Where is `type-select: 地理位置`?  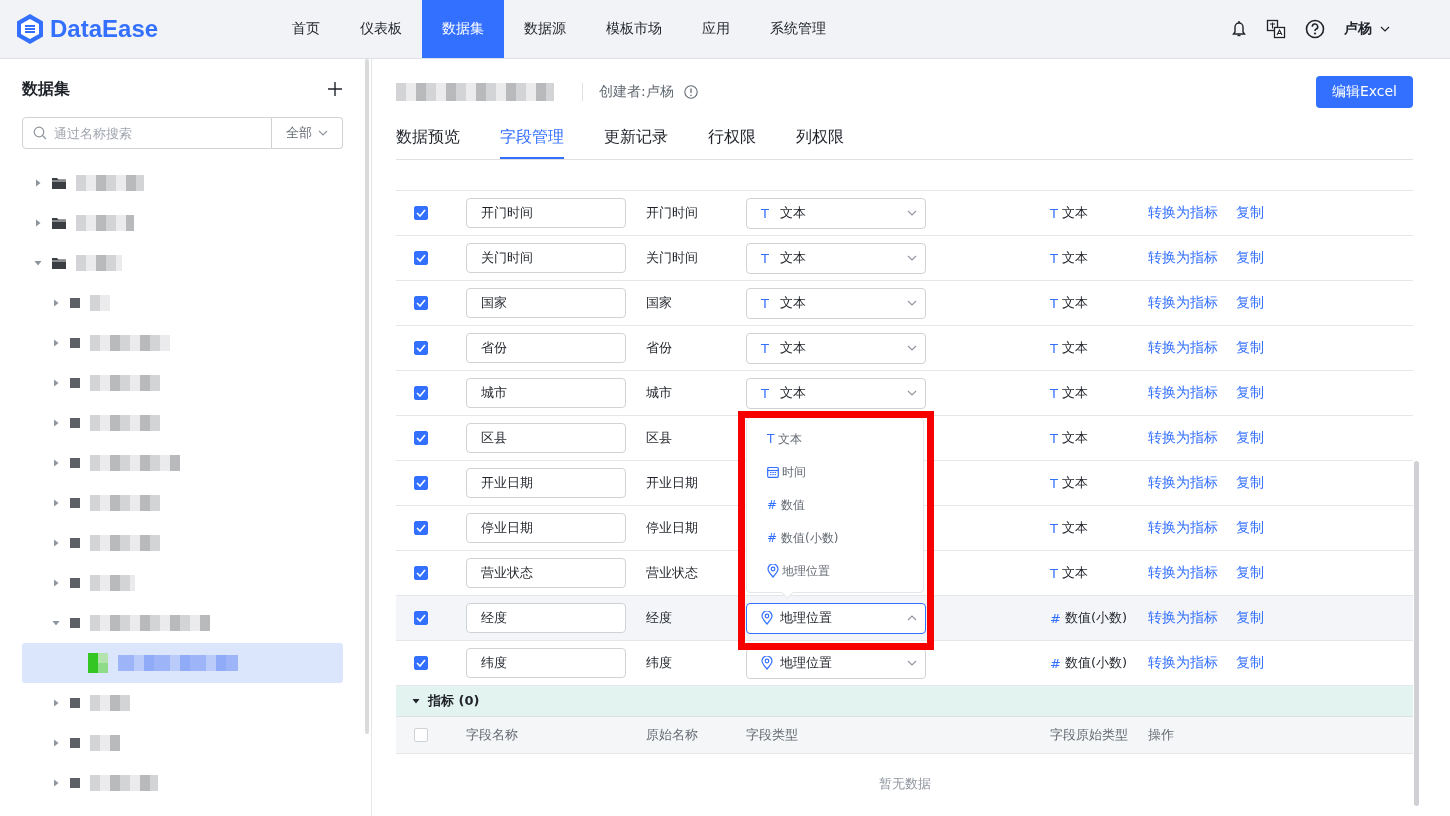
type-select: 地理位置 is located at coordinates (836, 618).